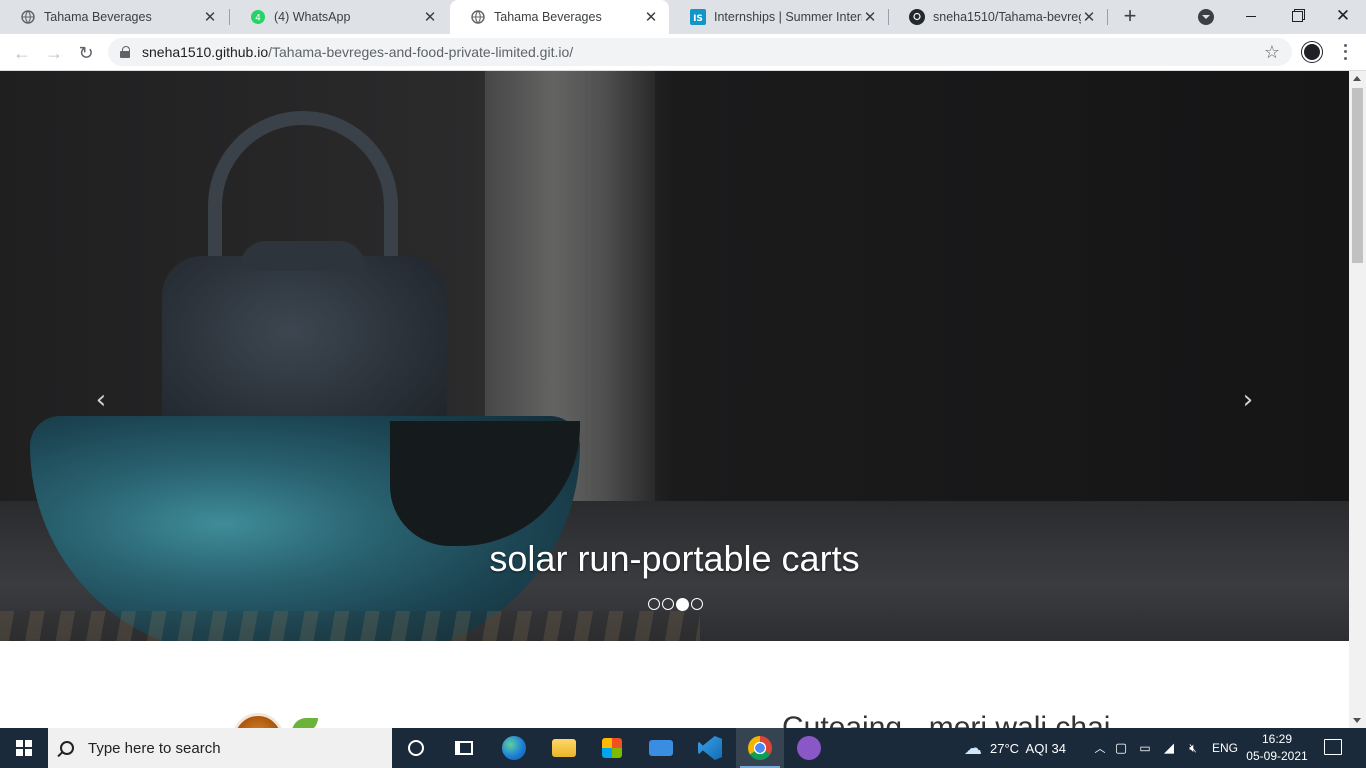  I want to click on cortana-button, so click(416, 748).